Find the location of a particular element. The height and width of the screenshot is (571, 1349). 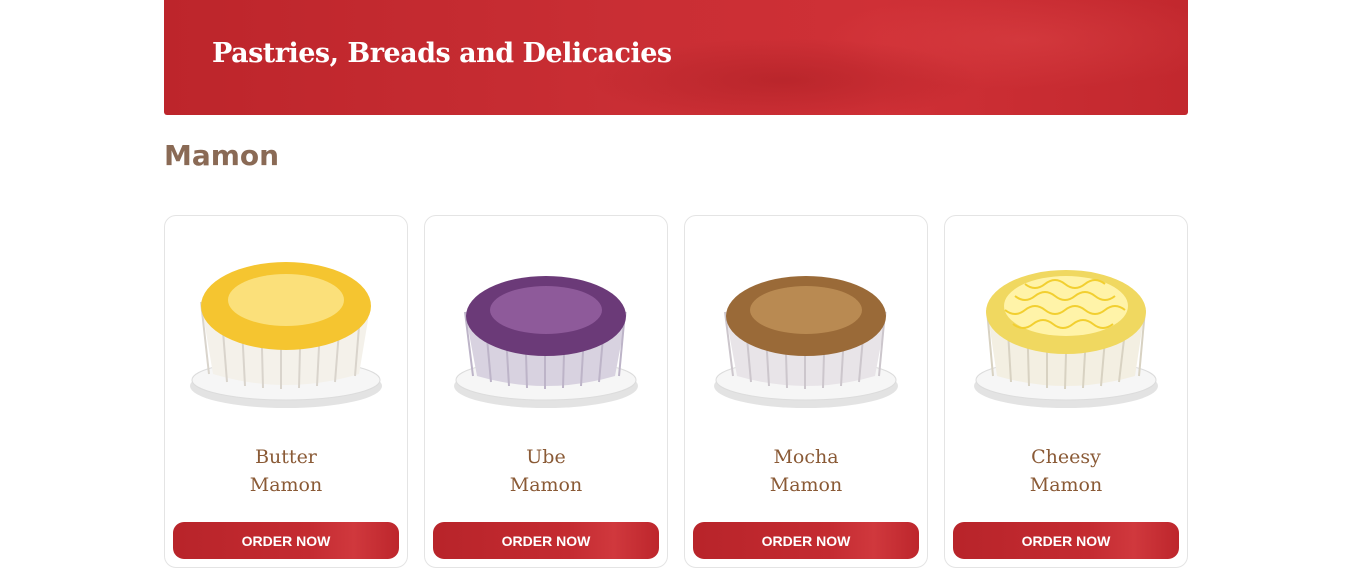

product-name: Cheesy Mamon is located at coordinates (1066, 471).